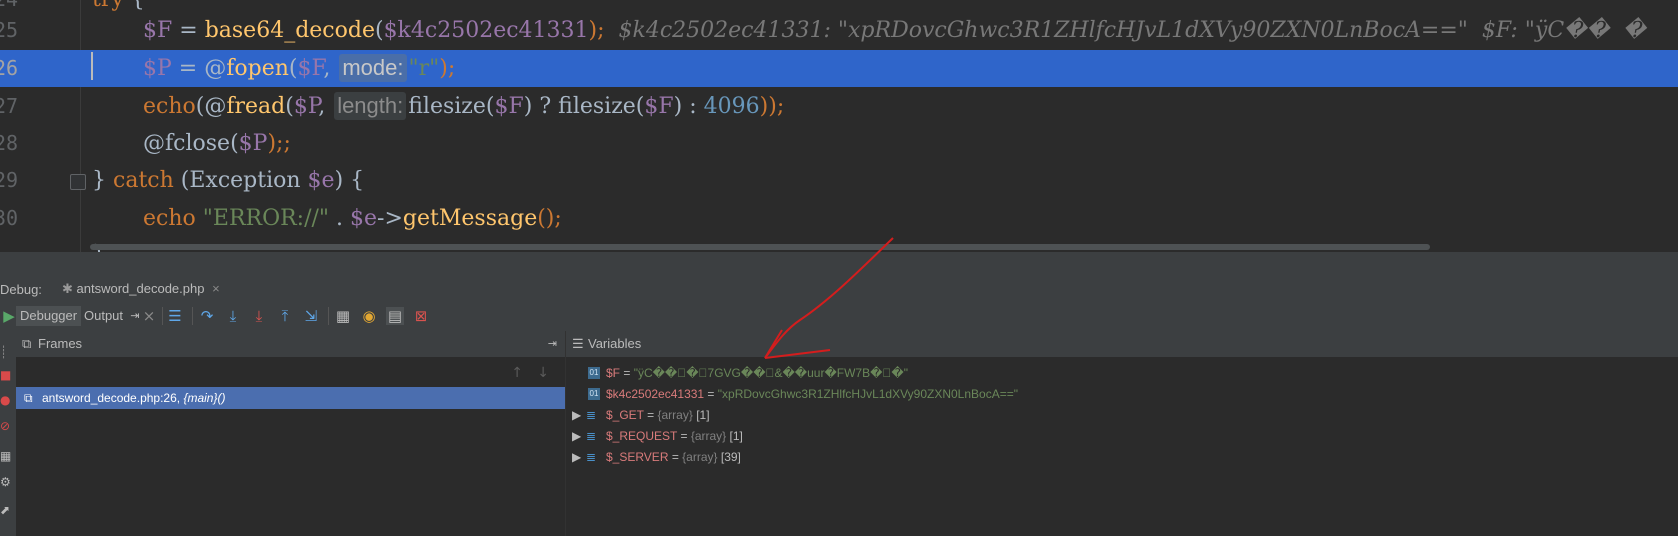 Image resolution: width=1678 pixels, height=536 pixels. What do you see at coordinates (5, 482) in the screenshot?
I see `gear-icon: ⚙` at bounding box center [5, 482].